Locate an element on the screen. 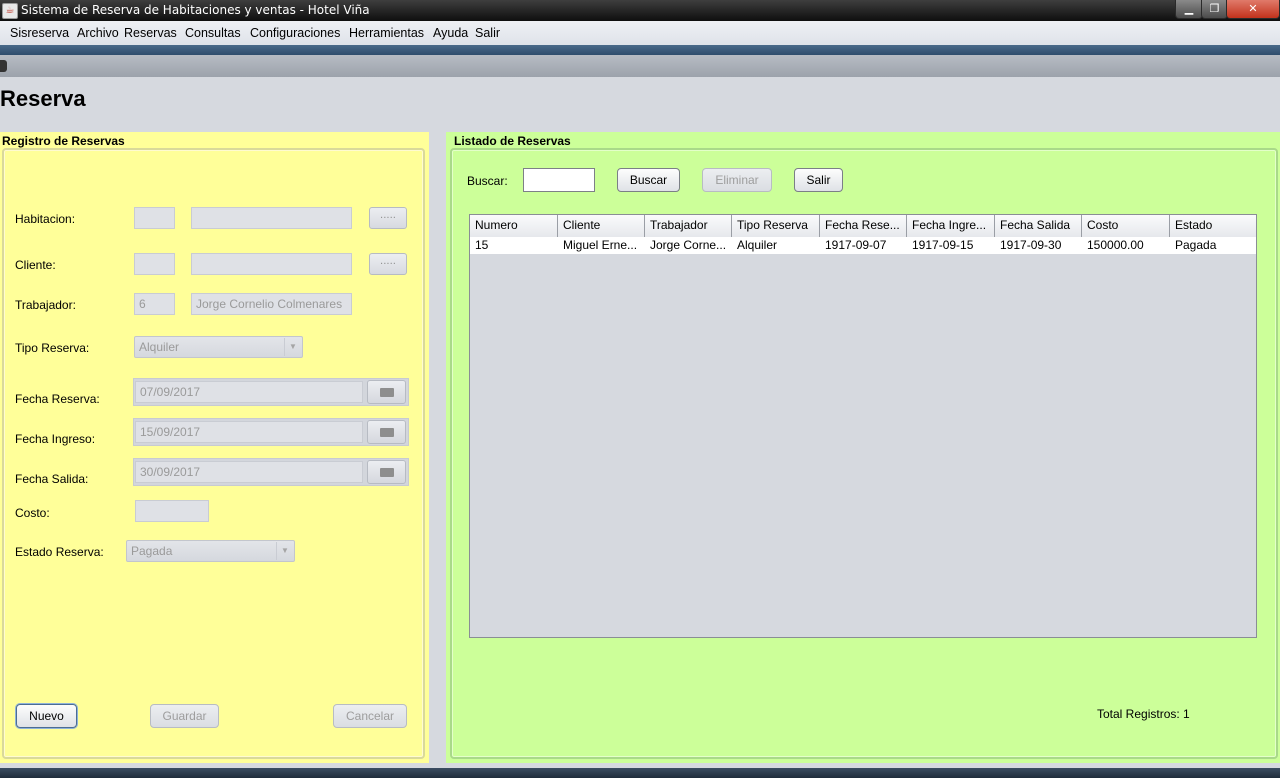  salir-button: Salir is located at coordinates (818, 180).